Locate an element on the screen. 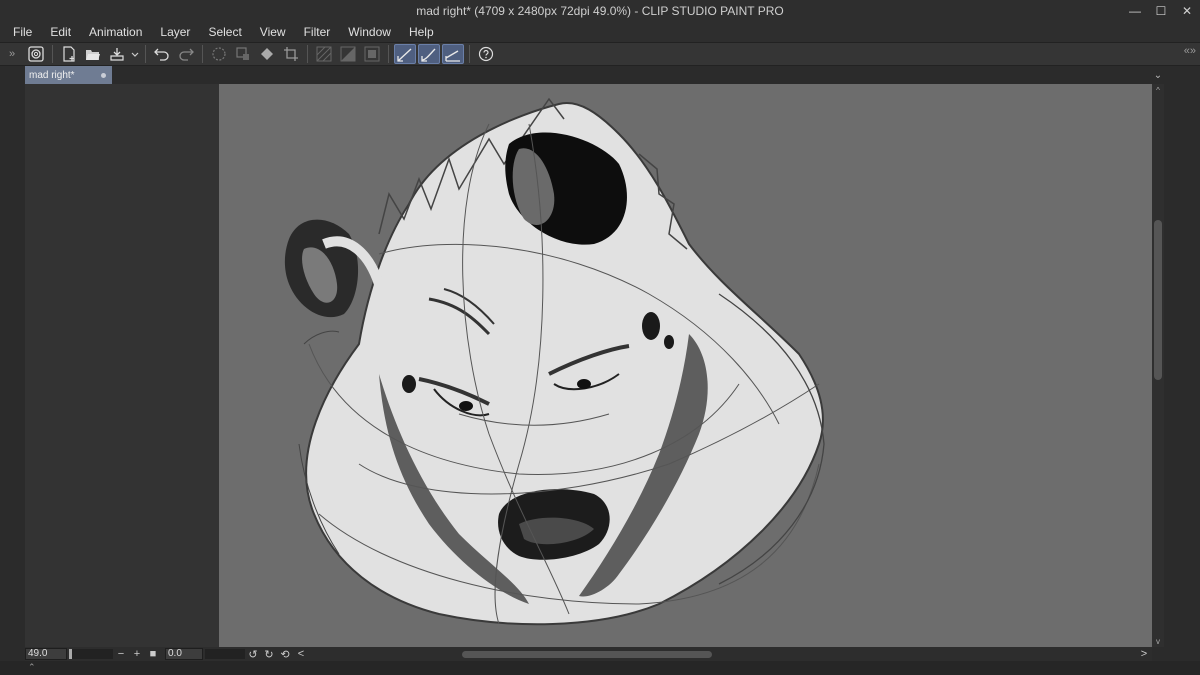  help-button is located at coordinates (486, 54).